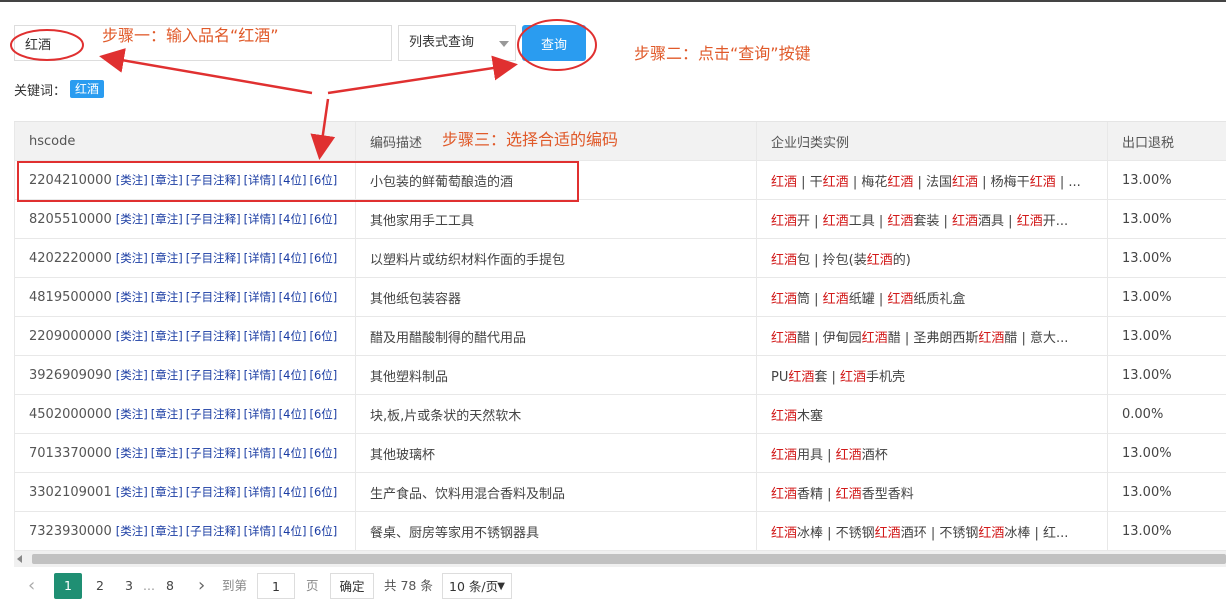 This screenshot has height=610, width=1226. I want to click on hscode-value: 3302109001, so click(70, 492).